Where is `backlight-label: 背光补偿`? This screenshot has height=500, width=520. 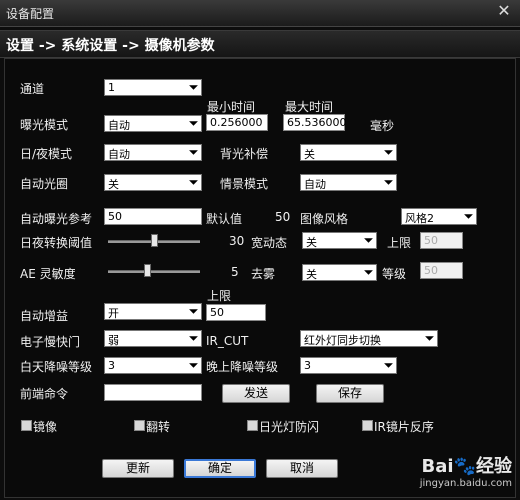
backlight-label: 背光补偿 is located at coordinates (244, 154).